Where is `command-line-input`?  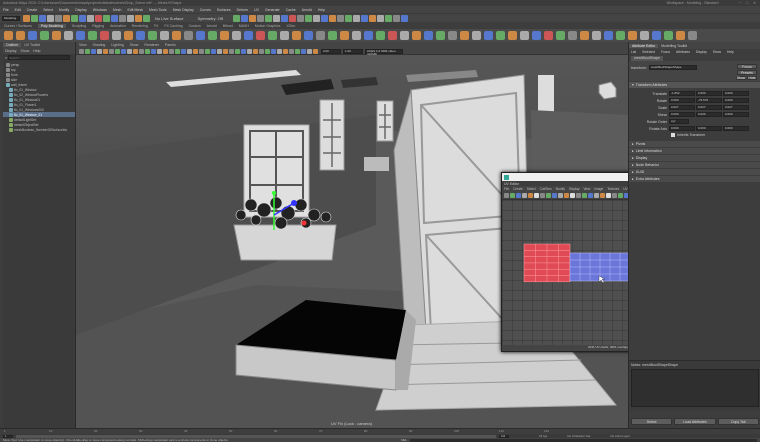 command-line-input is located at coordinates (583, 440).